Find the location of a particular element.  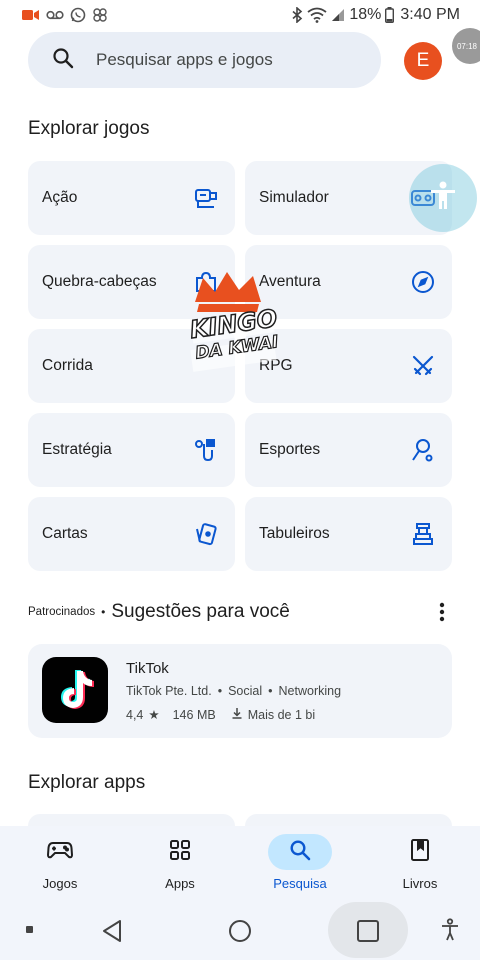

category-card-racing: Corrida is located at coordinates (131, 366).